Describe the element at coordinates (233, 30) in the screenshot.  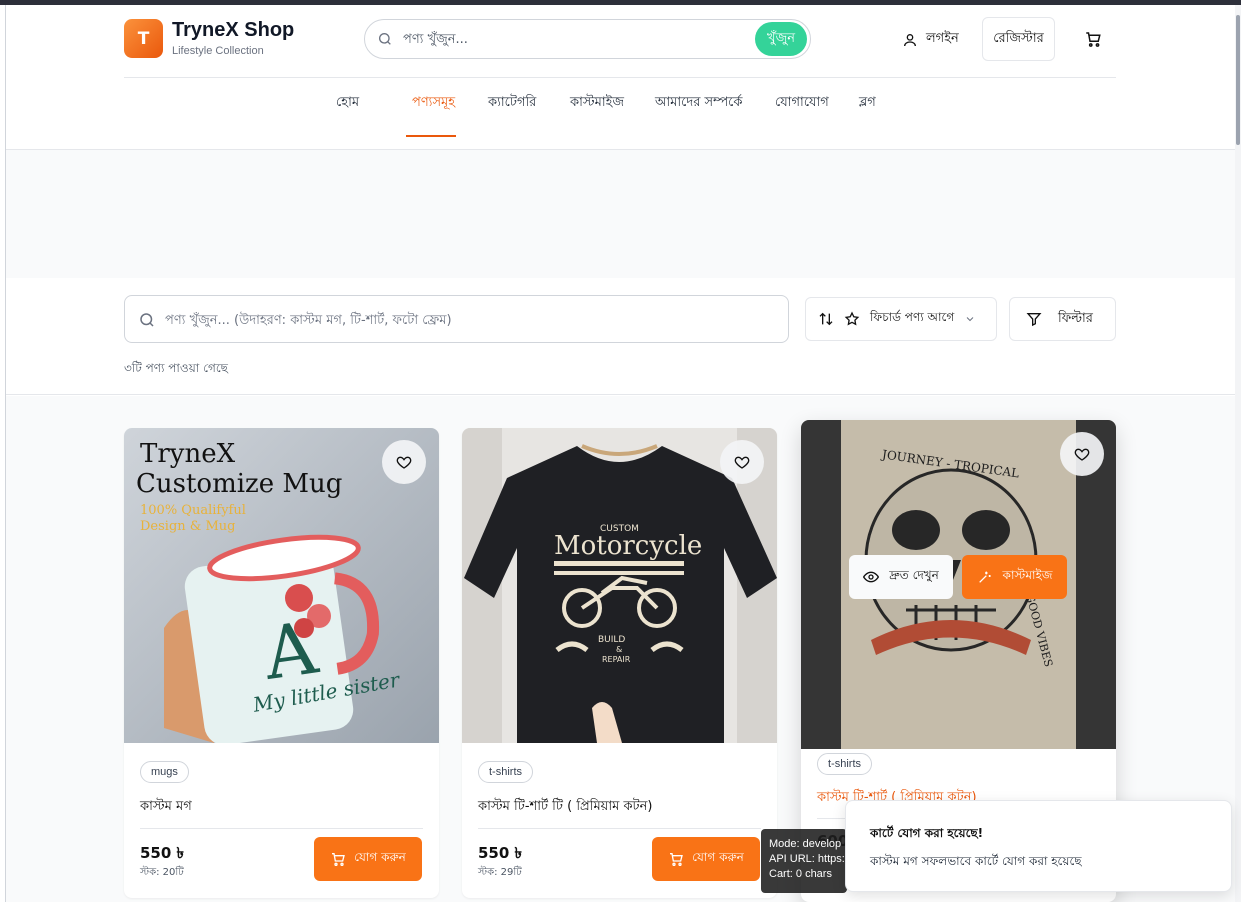
I see `brand-name: TryneX Shop` at that location.